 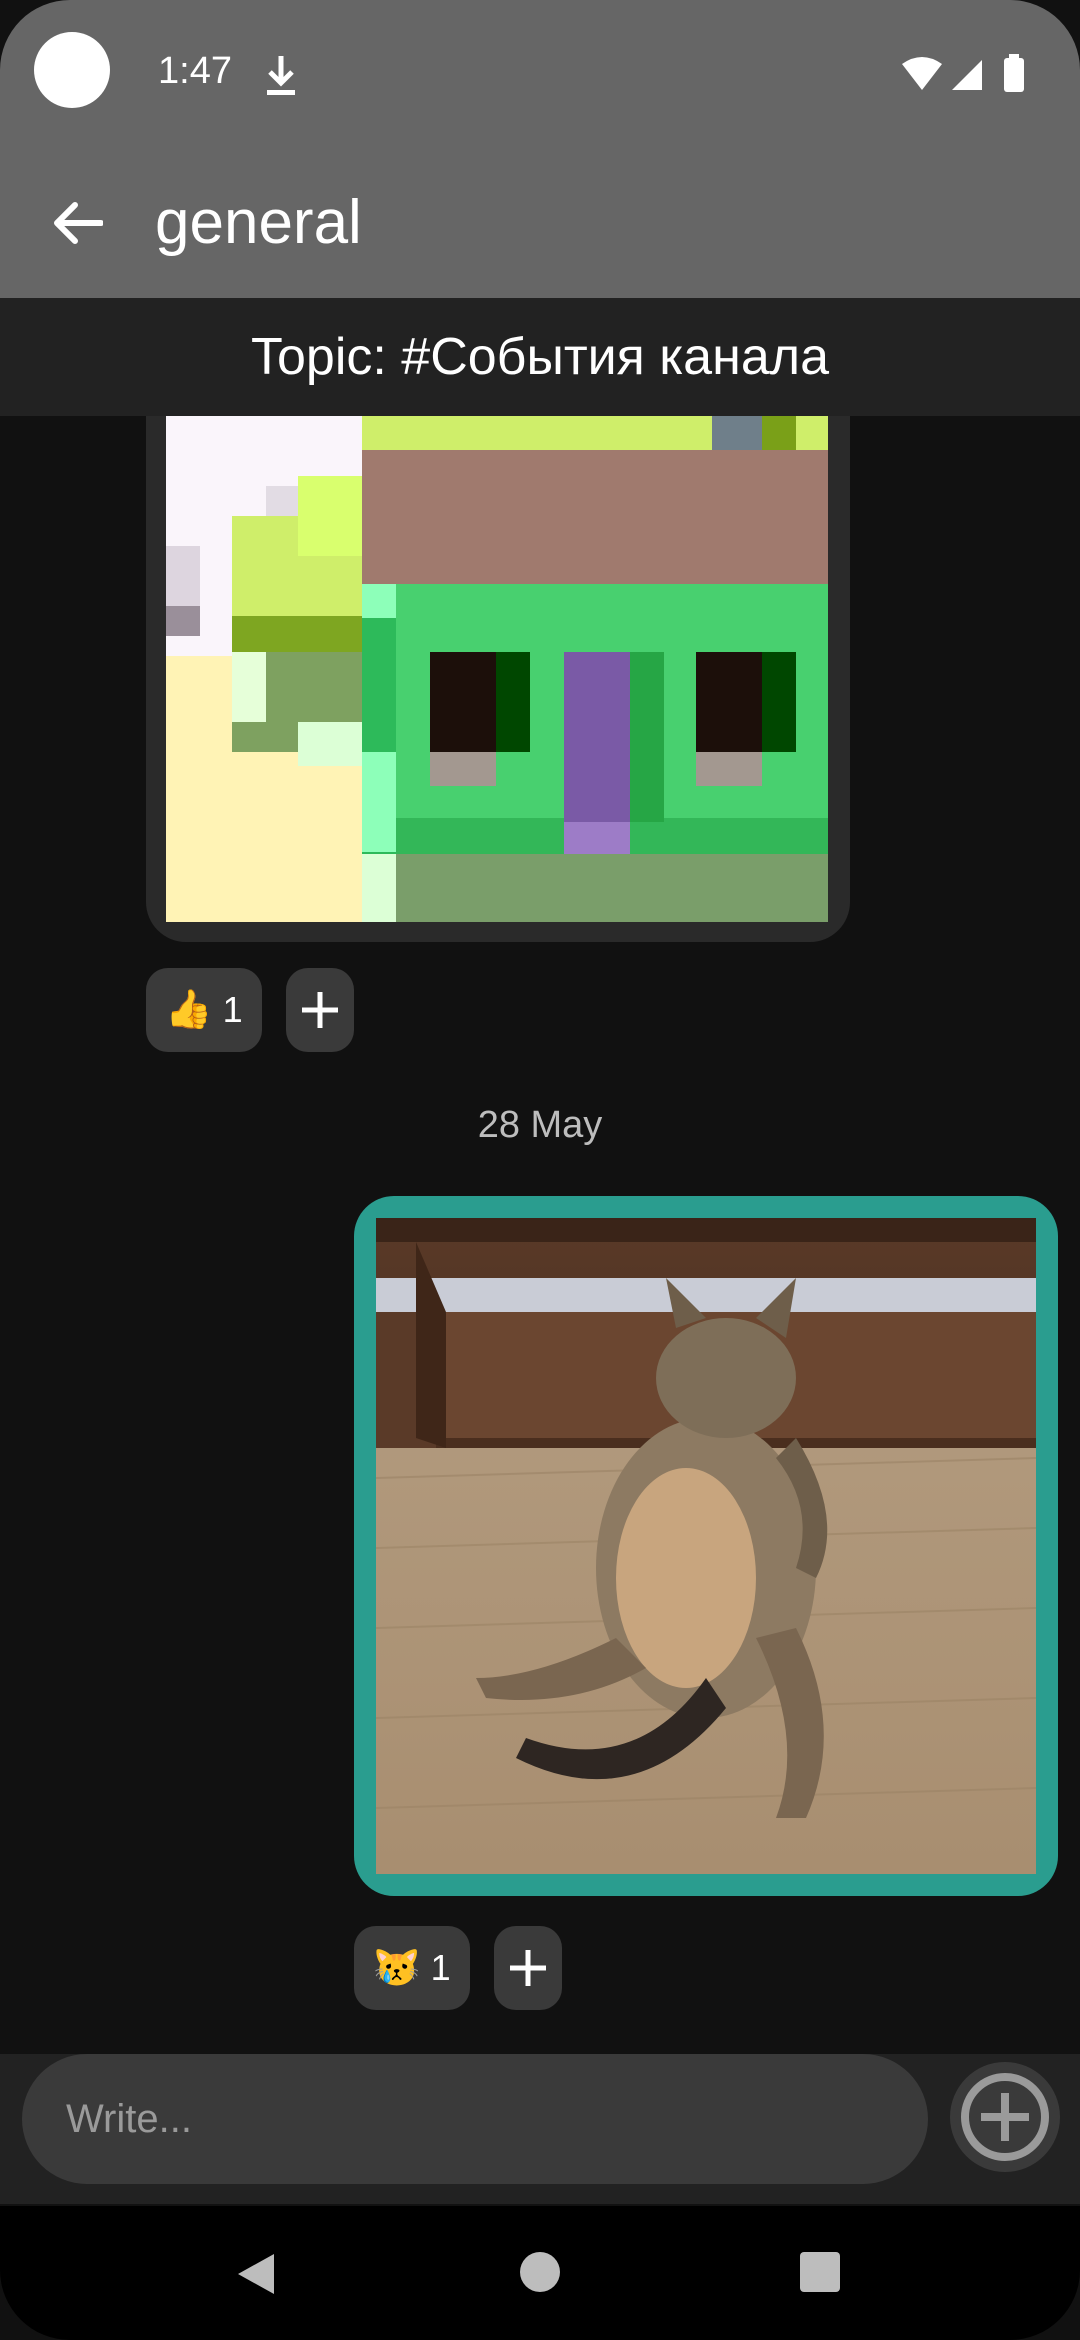 I want to click on system-status-icons, so click(x=963, y=73).